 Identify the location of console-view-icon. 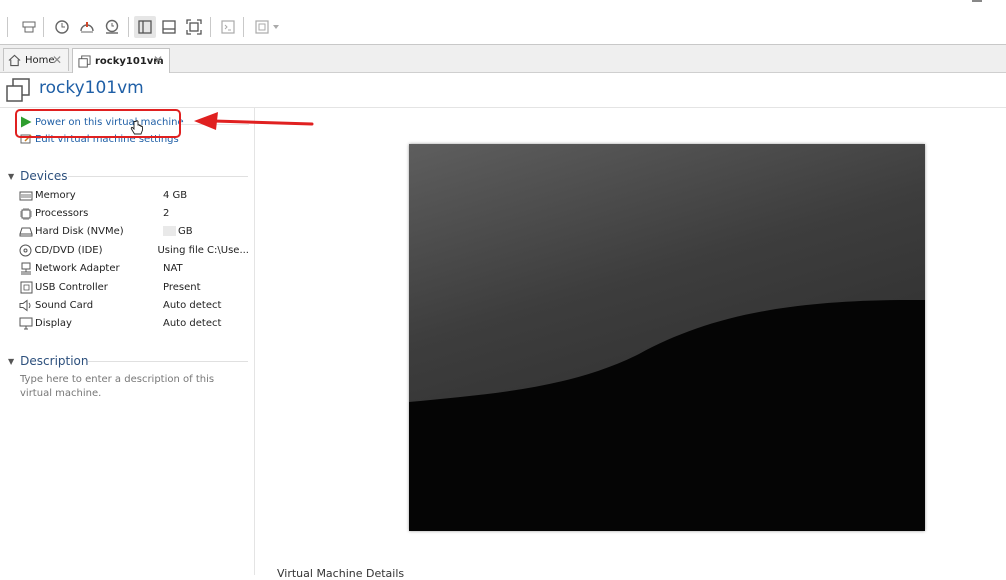
(228, 27).